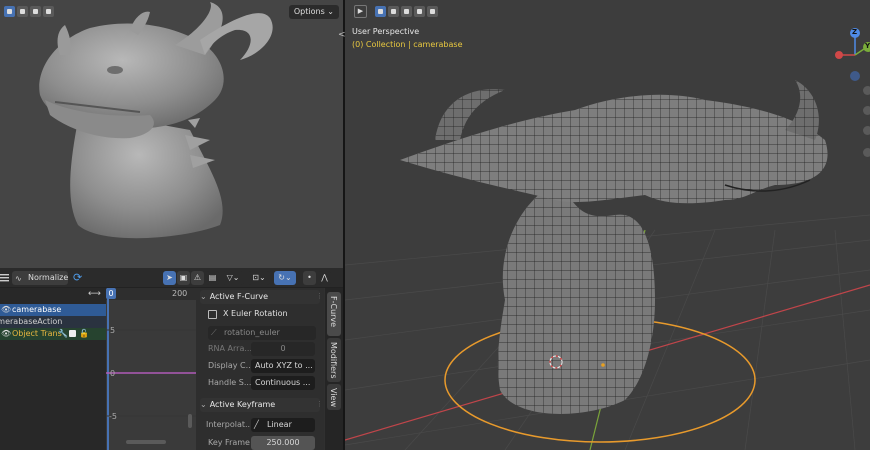 This screenshot has width=870, height=450. I want to click on y-tick-label: 5, so click(113, 330).